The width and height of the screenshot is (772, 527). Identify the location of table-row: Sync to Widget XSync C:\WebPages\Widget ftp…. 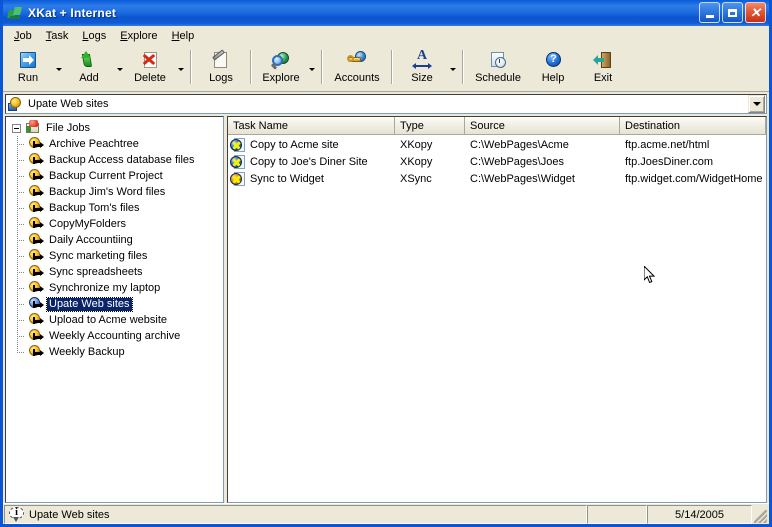
(497, 178).